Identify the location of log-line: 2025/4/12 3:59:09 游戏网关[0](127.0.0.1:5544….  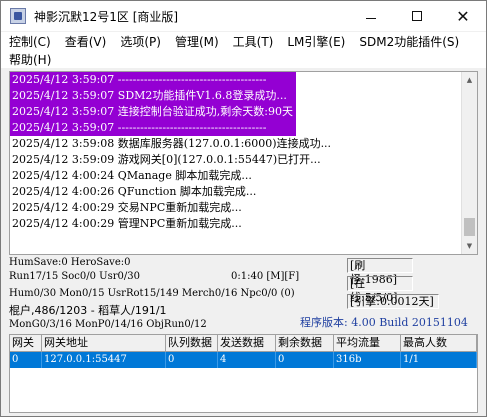
(166, 159).